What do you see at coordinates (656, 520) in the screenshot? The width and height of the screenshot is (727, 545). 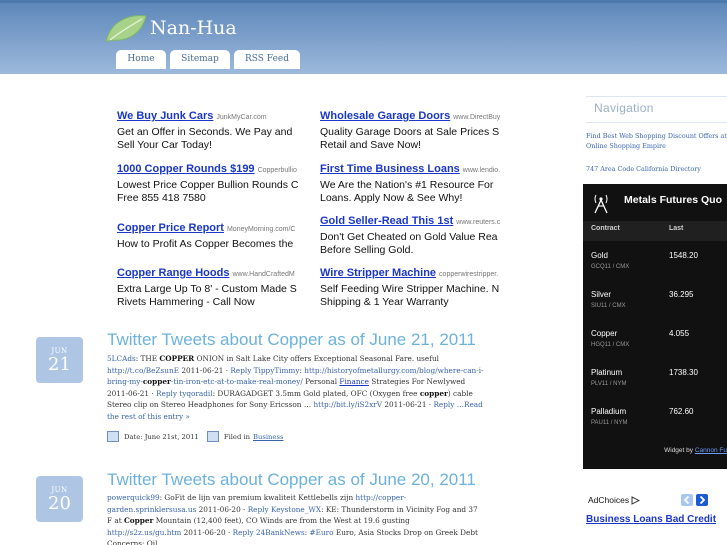 I see `side-ad-title: Business Loans Bad Credit` at bounding box center [656, 520].